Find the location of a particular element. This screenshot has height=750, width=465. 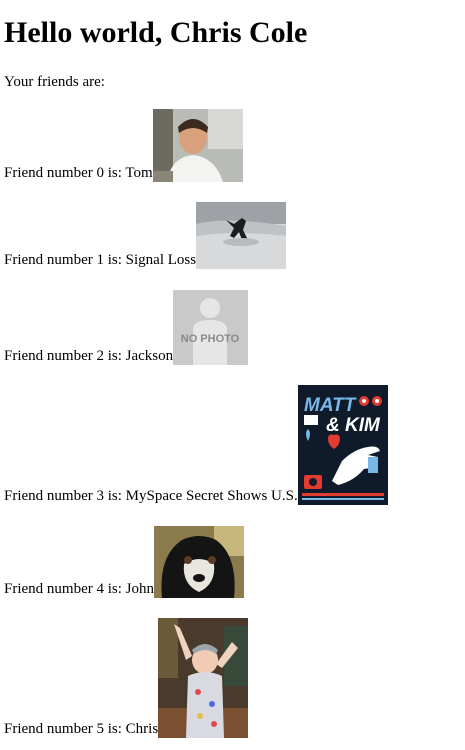

friends-intro: Your friends are: is located at coordinates (54, 82).